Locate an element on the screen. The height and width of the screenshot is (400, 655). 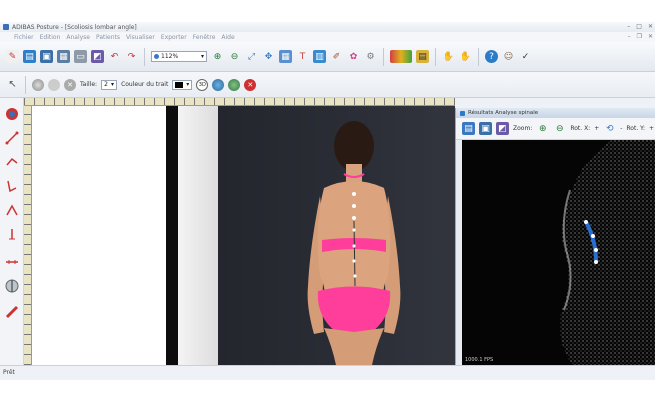
size-value: 2 is located at coordinates (106, 84).